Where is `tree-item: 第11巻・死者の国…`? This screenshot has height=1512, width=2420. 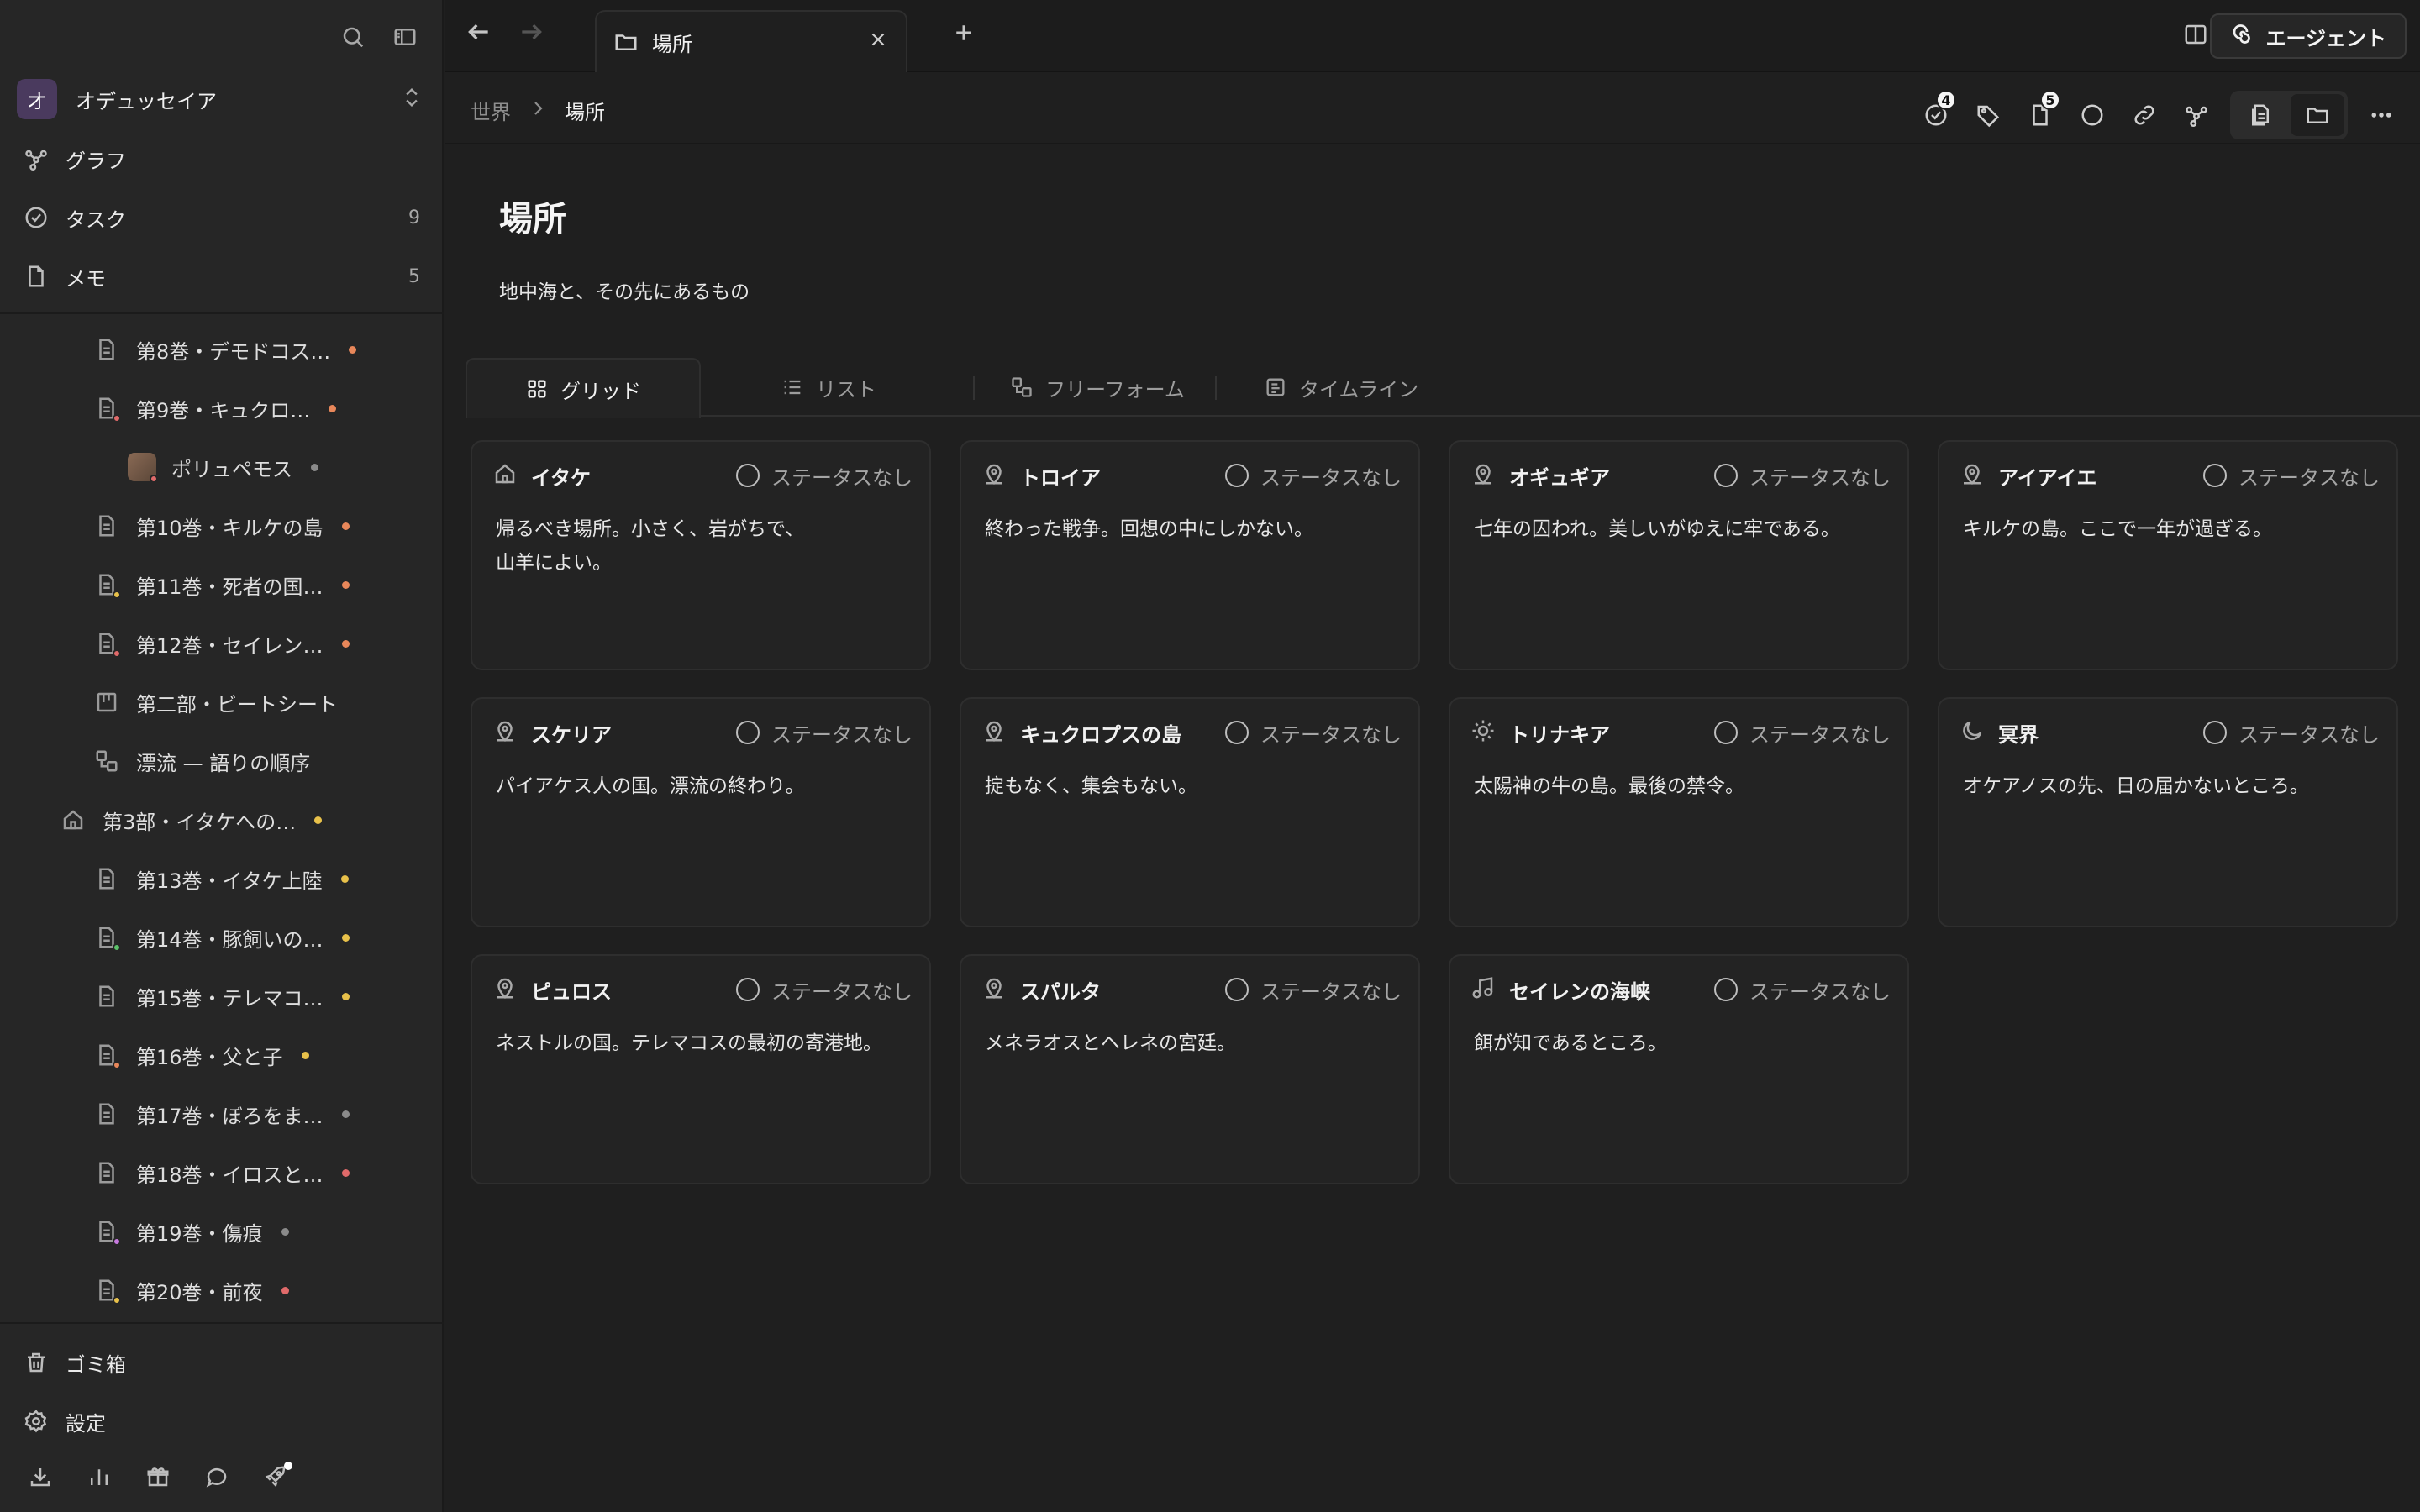
tree-item: 第11巻・死者の国… is located at coordinates (222, 584).